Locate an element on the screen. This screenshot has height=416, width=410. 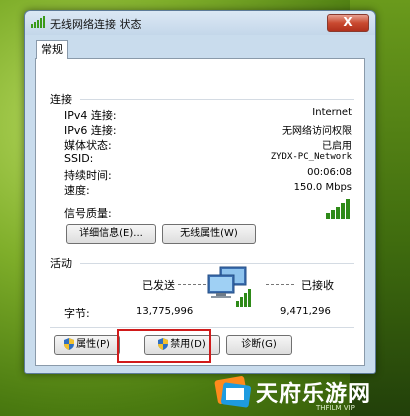
signal-quality-label: 信号质量: is located at coordinates (88, 213).